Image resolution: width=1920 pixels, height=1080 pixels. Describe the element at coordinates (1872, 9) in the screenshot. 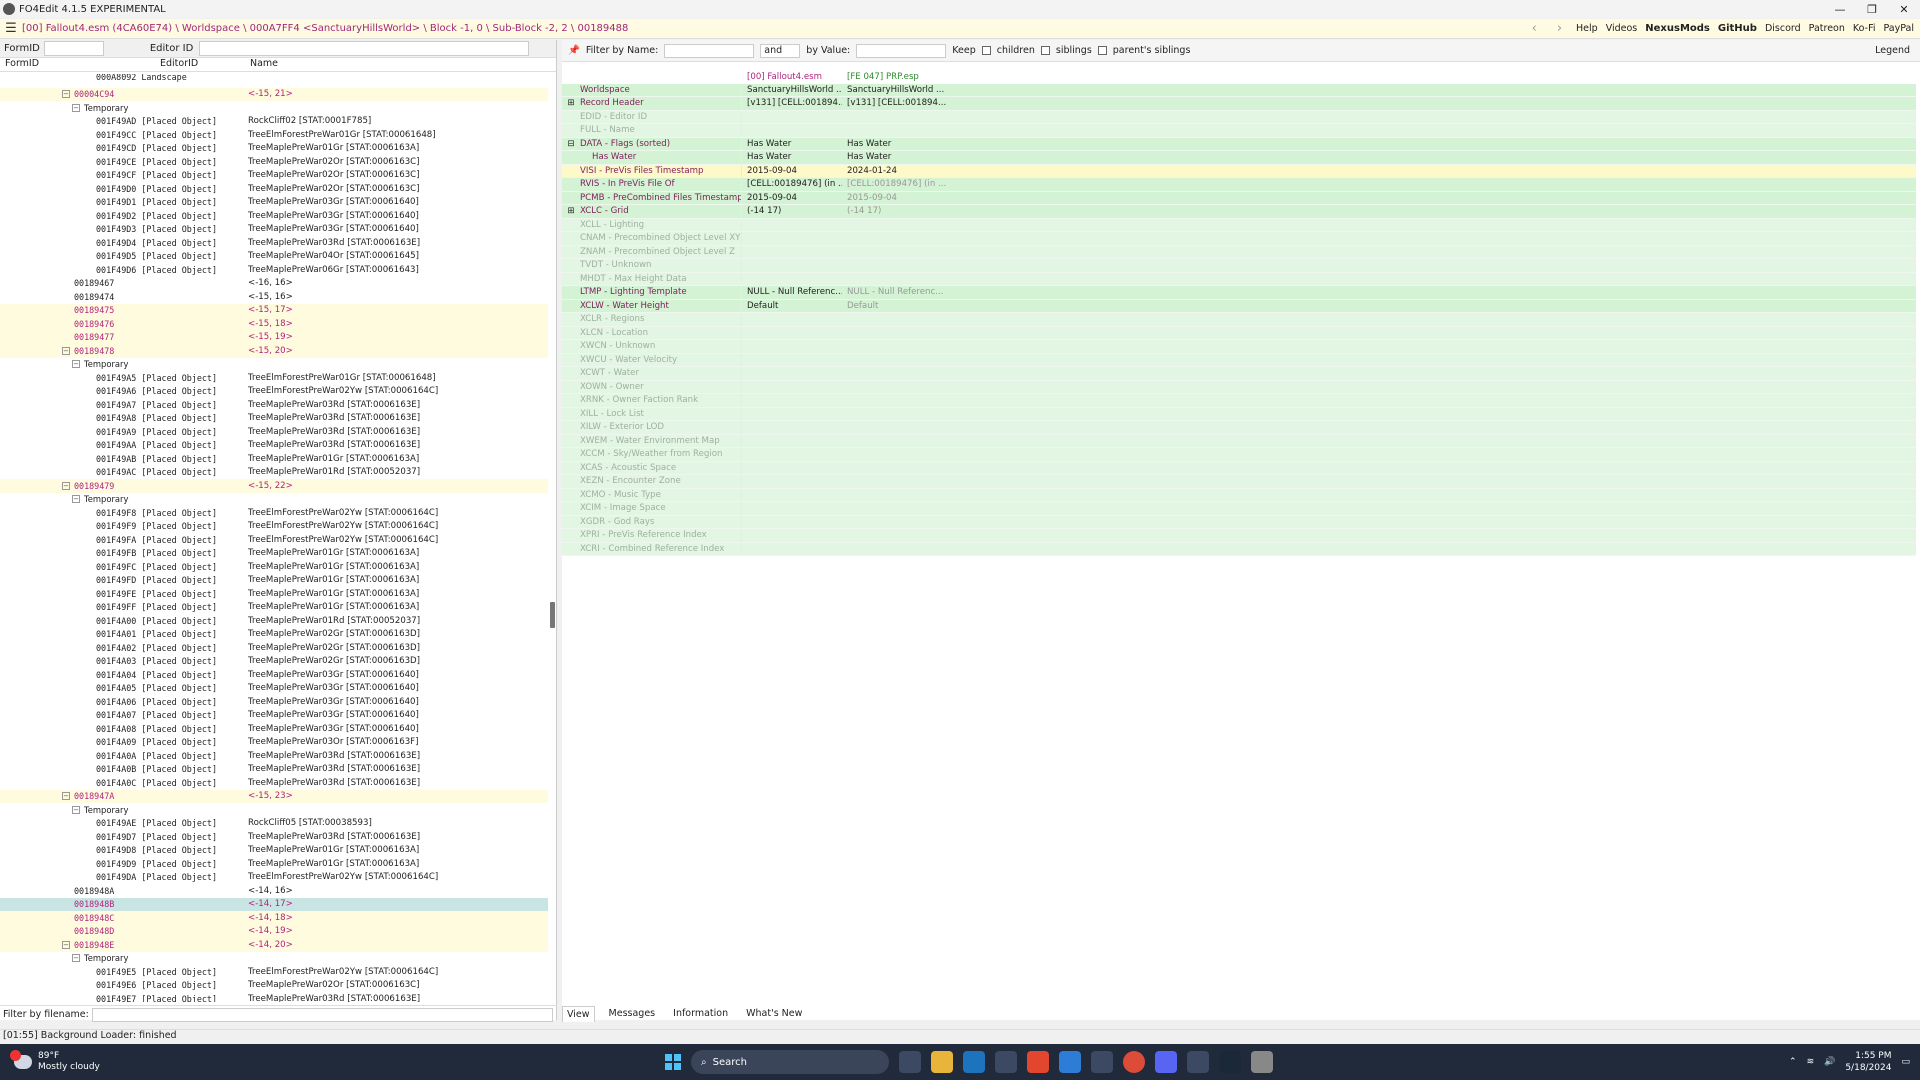

I see `maximize-button: ❐` at that location.